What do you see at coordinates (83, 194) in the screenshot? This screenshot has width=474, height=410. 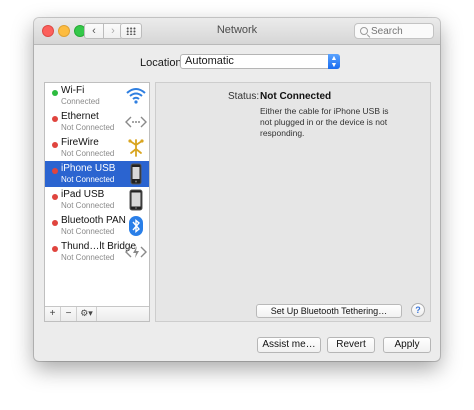 I see `service-name: iPad USB` at bounding box center [83, 194].